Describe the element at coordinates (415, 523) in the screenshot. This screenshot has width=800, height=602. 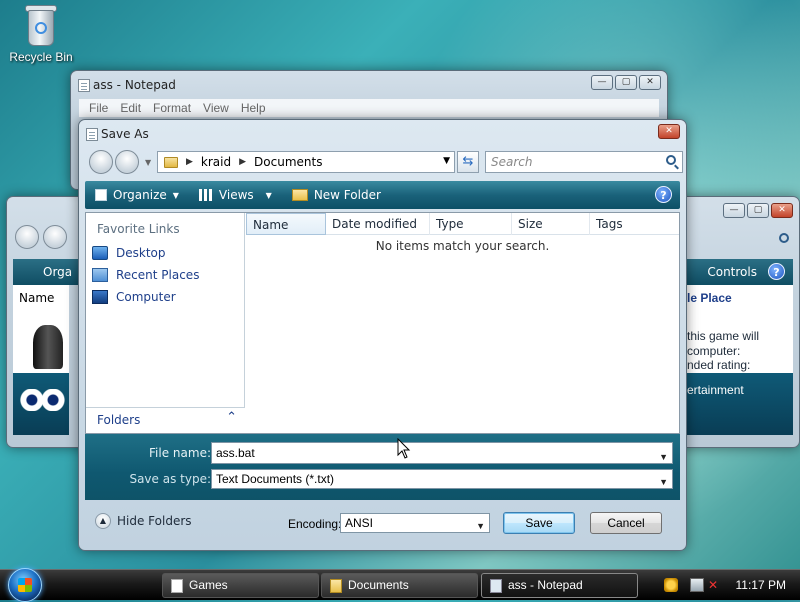
I see `encoding-select: ANSI ▼` at that location.